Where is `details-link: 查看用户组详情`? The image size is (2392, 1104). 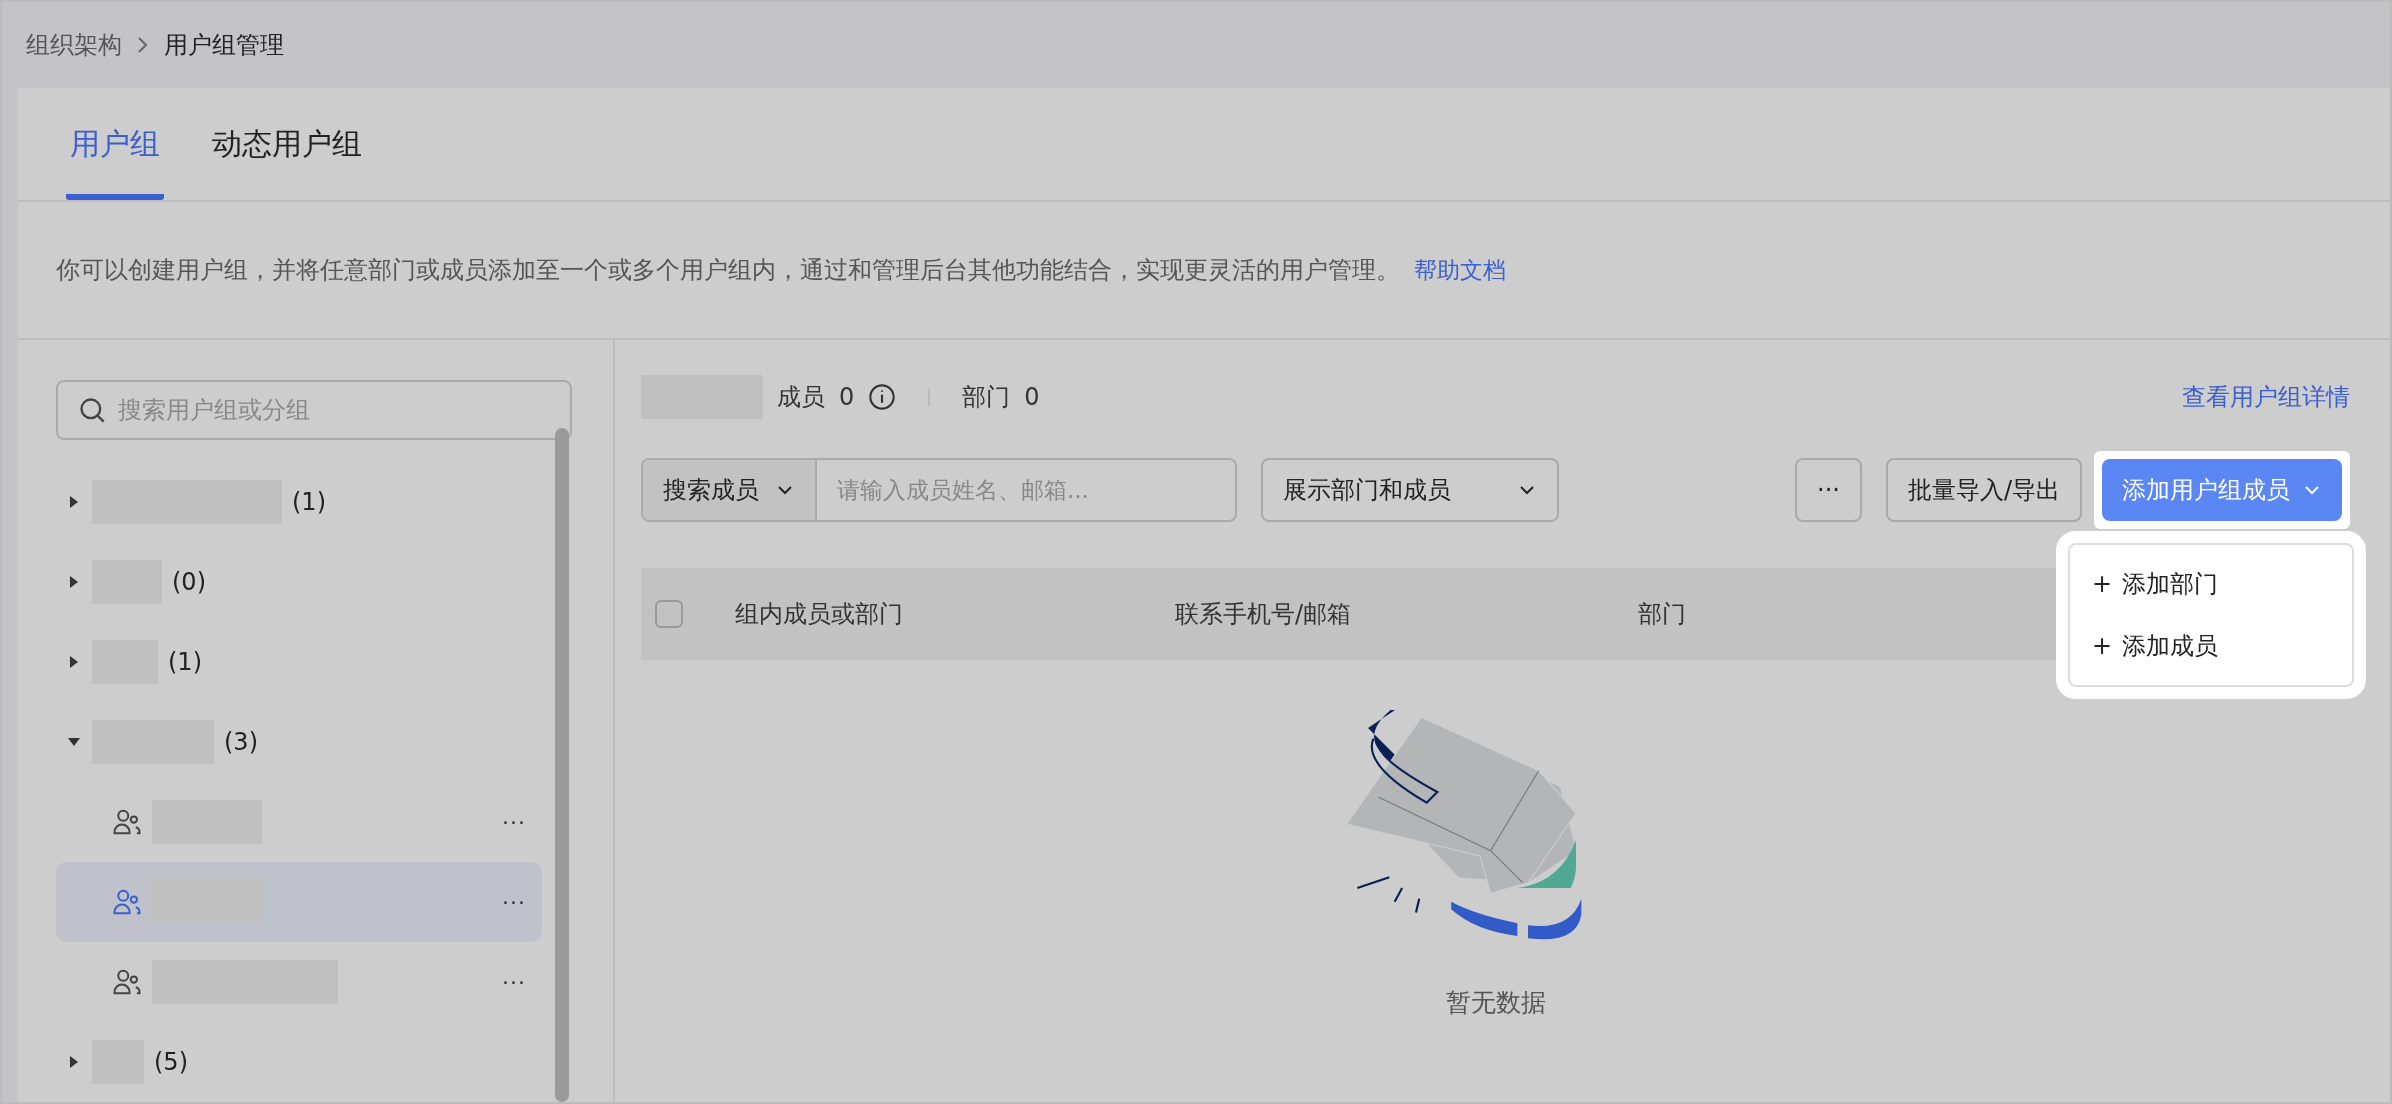 details-link: 查看用户组详情 is located at coordinates (2266, 397).